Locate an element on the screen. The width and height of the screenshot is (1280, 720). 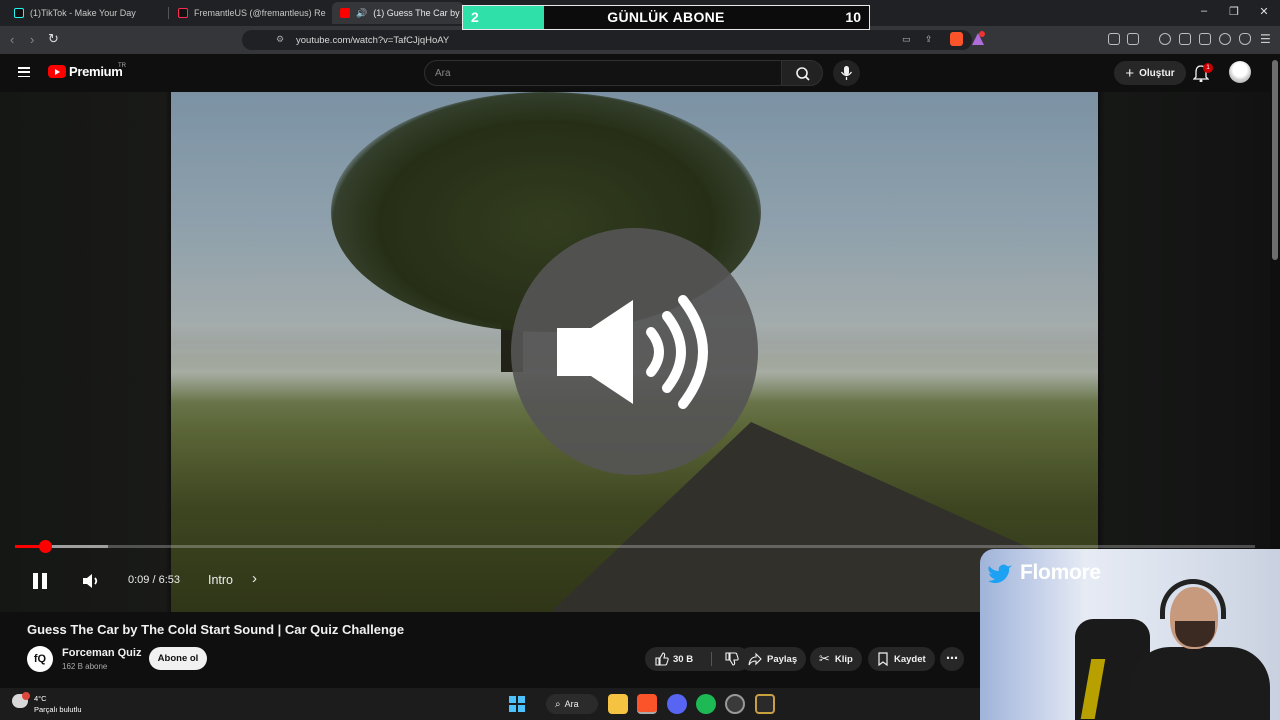
youtube-header: Premium TR Ara + Oluştur 1 is located at coordinates (635, 73).